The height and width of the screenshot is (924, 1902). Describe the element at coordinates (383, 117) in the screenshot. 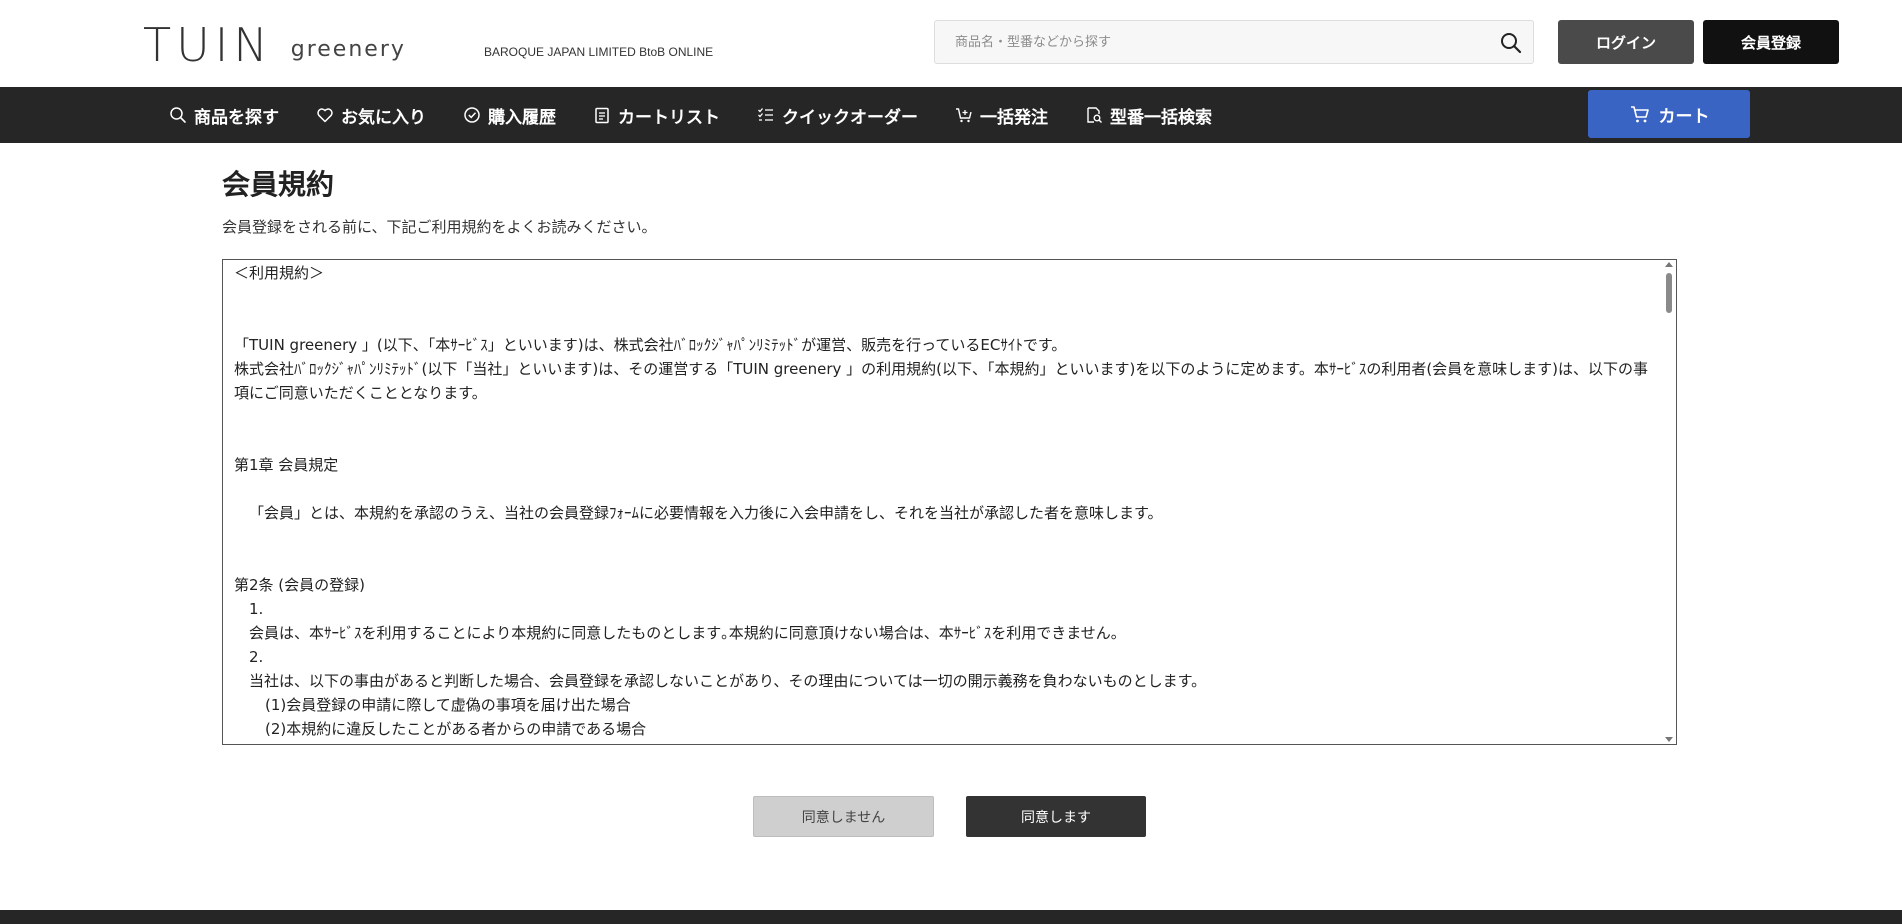

I see `nav-item-label: お気に入り` at that location.